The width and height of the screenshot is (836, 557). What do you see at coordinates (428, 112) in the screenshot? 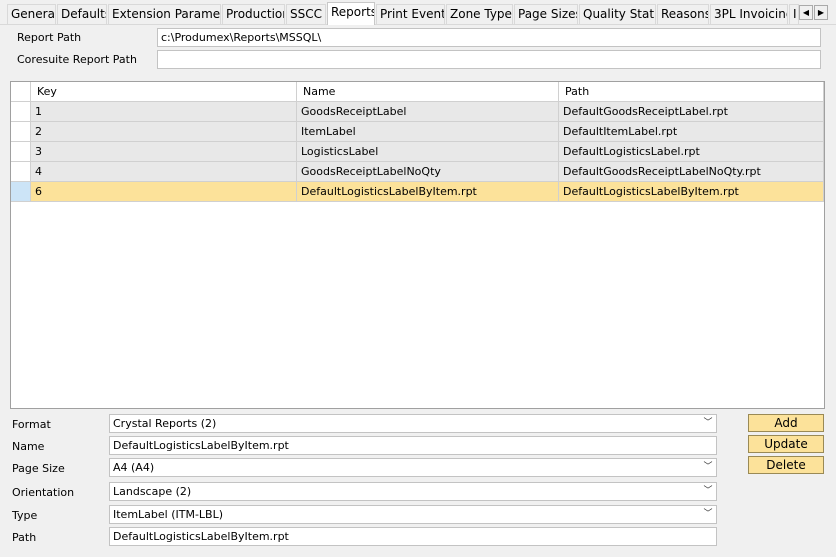
I see `name-cell: GoodsReceiptLabel` at bounding box center [428, 112].